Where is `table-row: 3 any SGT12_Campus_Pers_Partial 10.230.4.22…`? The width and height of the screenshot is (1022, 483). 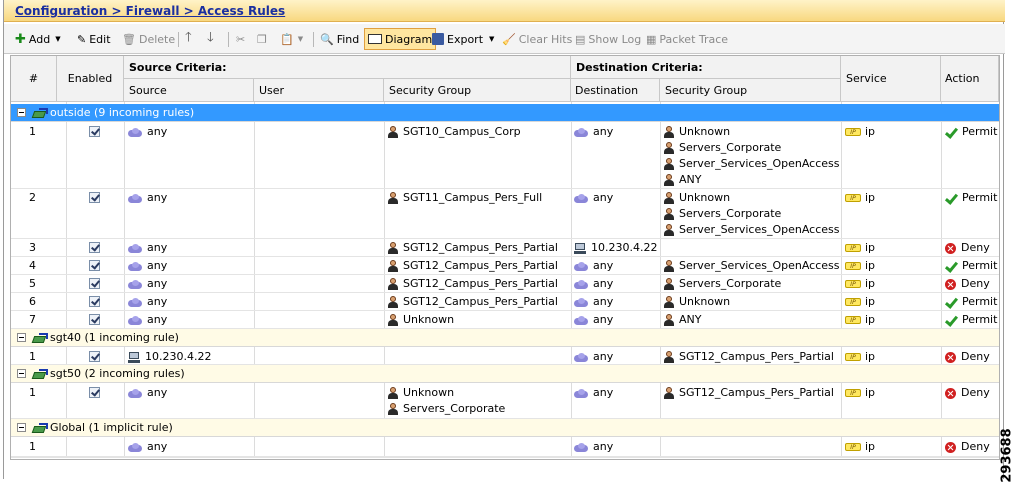
table-row: 3 any SGT12_Campus_Pers_Partial 10.230.4.22… is located at coordinates (505, 248).